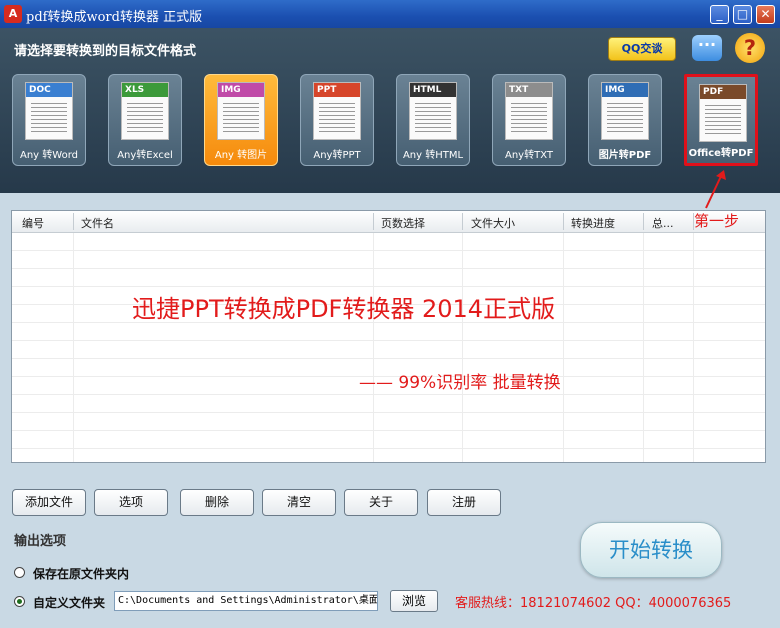 The image size is (780, 628). What do you see at coordinates (651, 550) in the screenshot?
I see `start-convert-button: 开始转换` at bounding box center [651, 550].